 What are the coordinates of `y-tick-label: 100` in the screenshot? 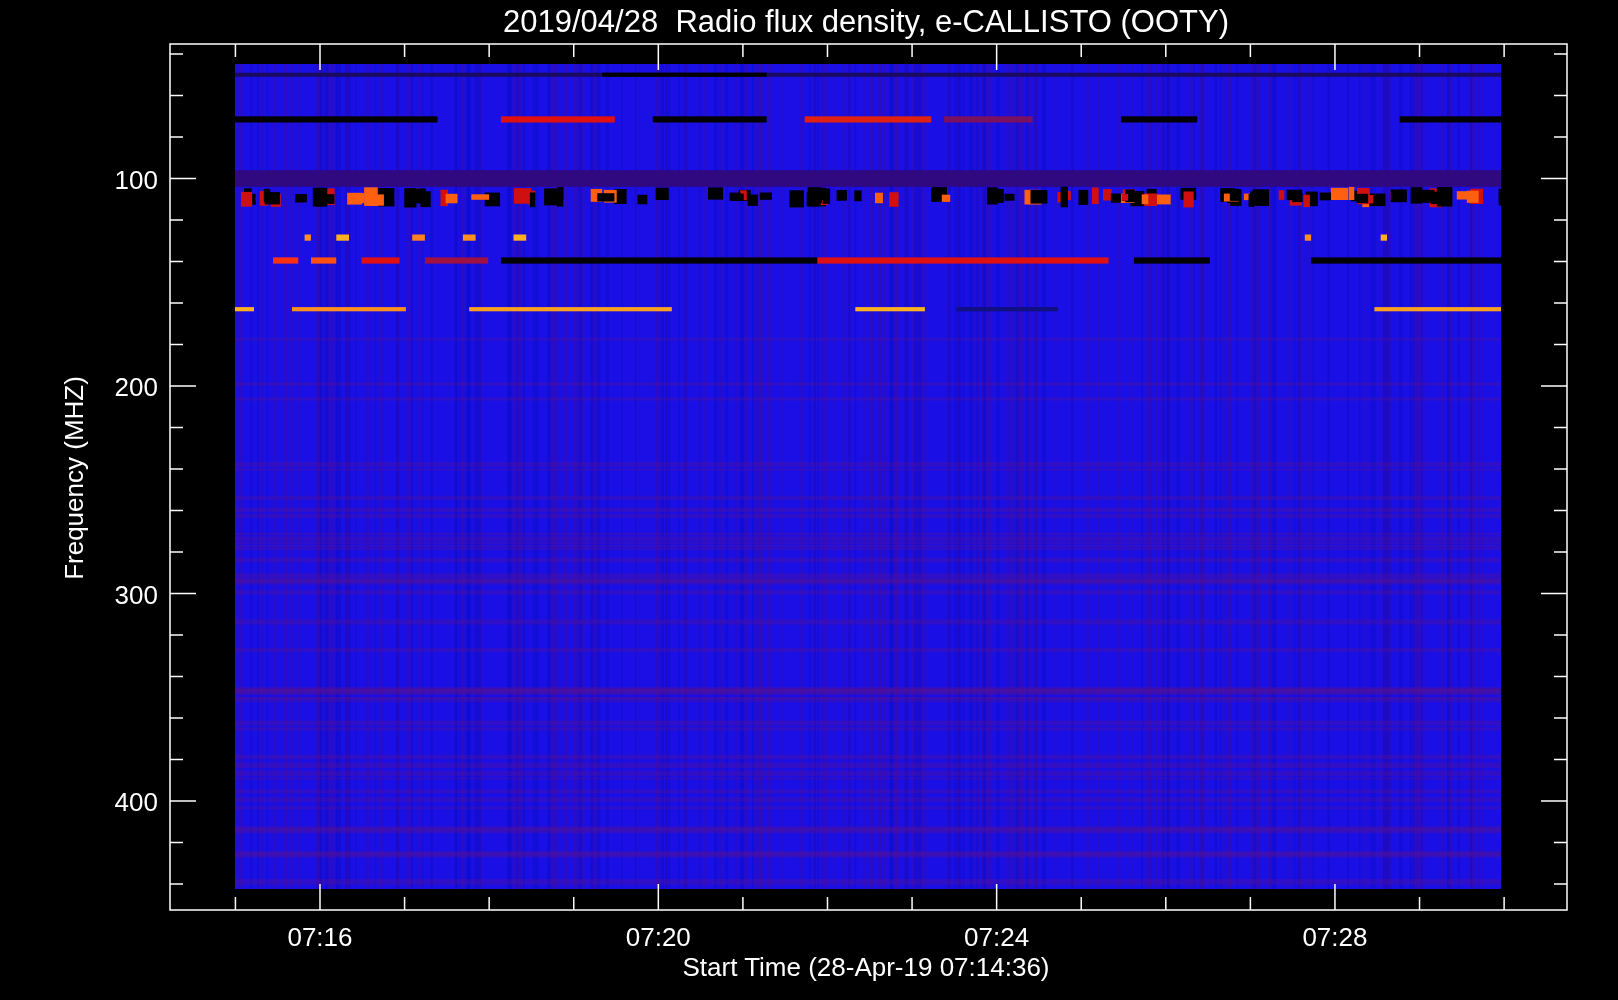 It's located at (136, 179).